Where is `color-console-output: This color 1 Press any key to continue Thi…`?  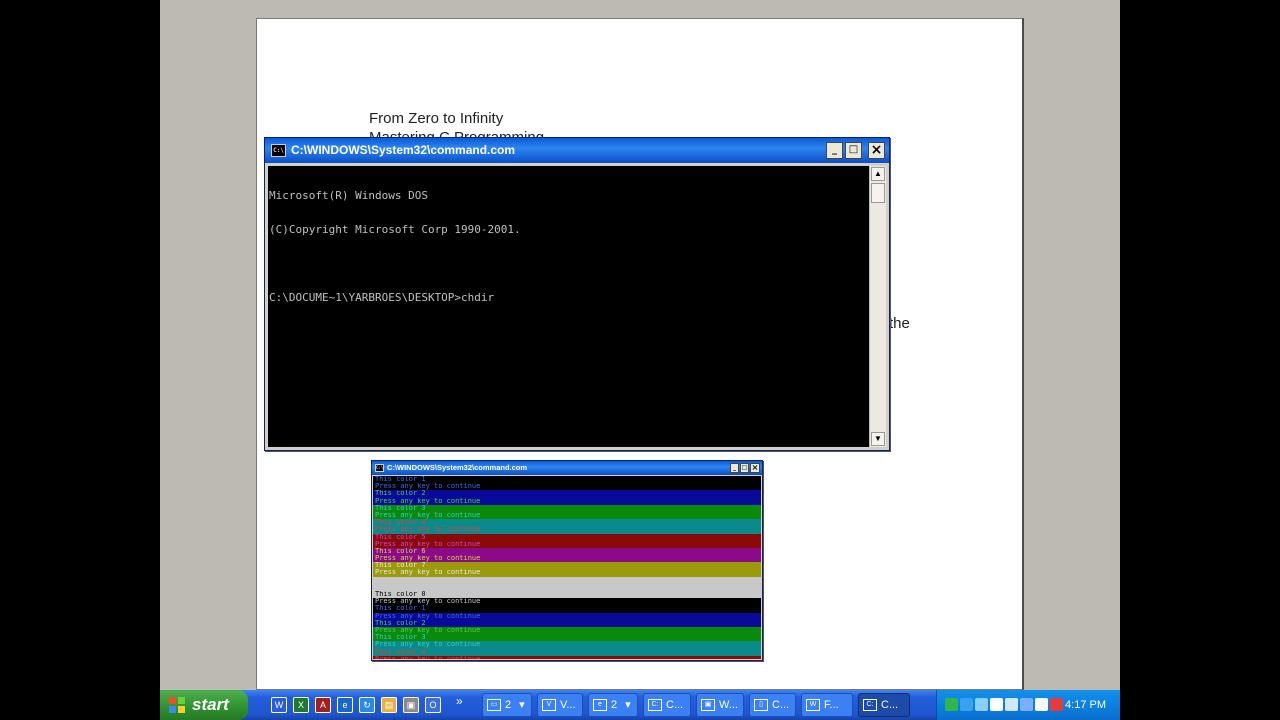 color-console-output: This color 1 Press any key to continue Thi… is located at coordinates (567, 567).